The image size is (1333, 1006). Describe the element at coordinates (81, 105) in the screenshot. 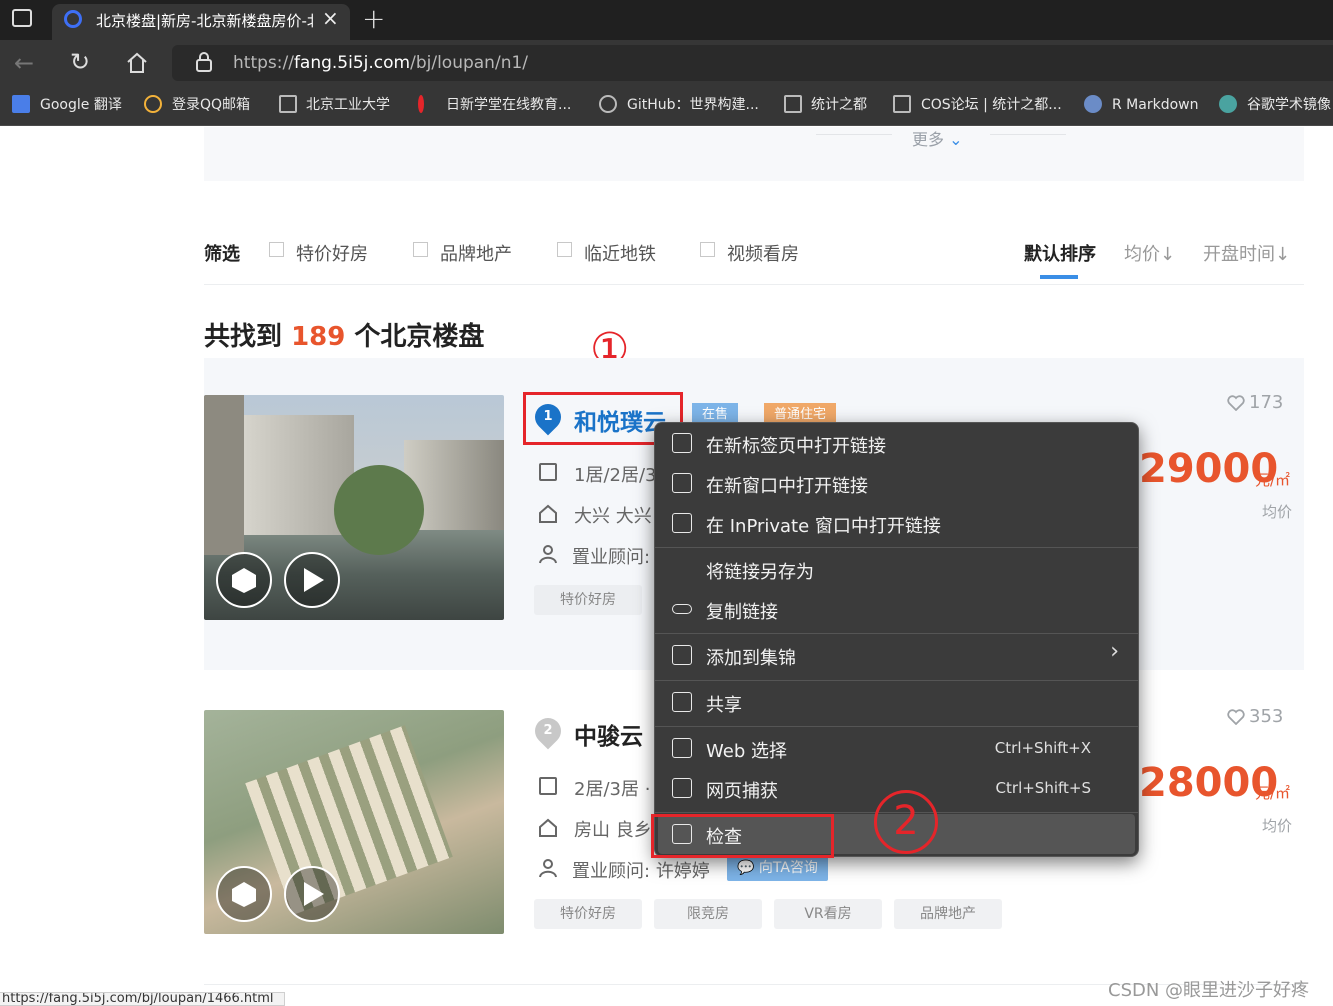

I see `bookmark-item: Google 翻译` at that location.